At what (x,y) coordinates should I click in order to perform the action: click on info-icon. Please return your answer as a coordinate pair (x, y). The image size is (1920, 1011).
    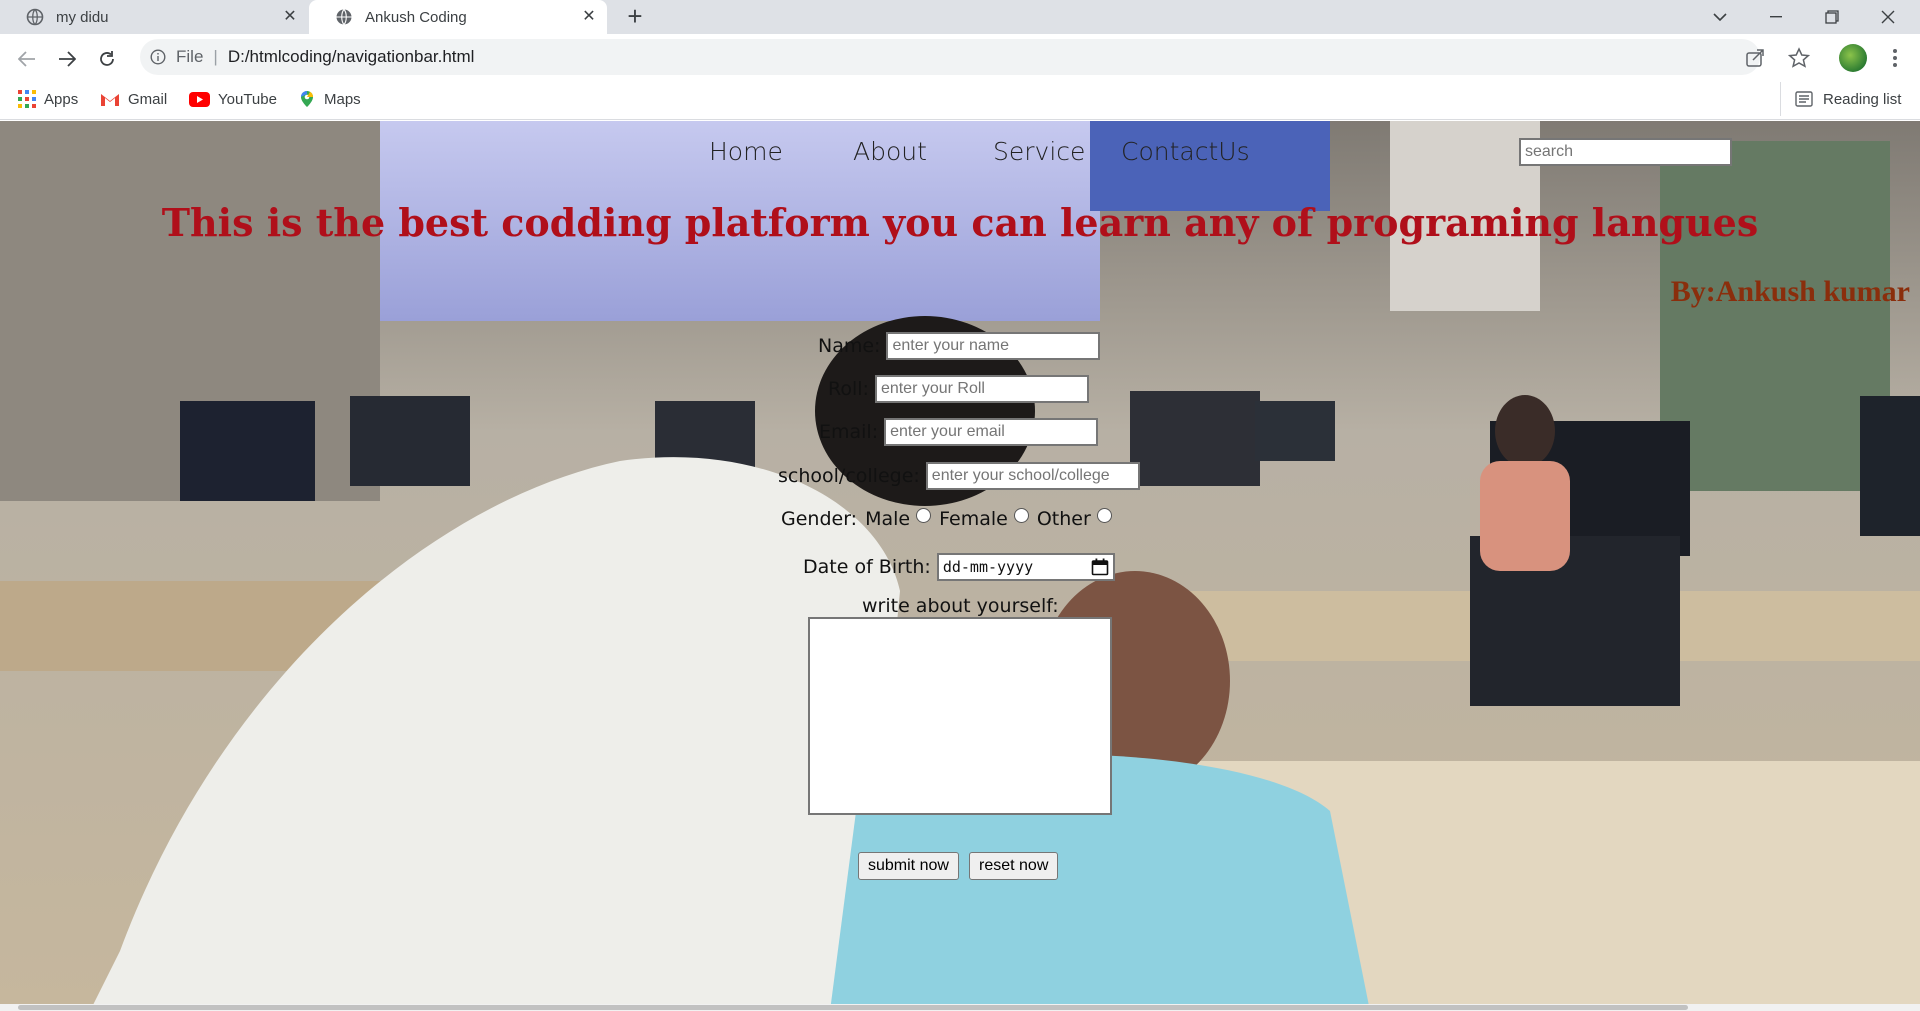
    Looking at the image, I should click on (158, 57).